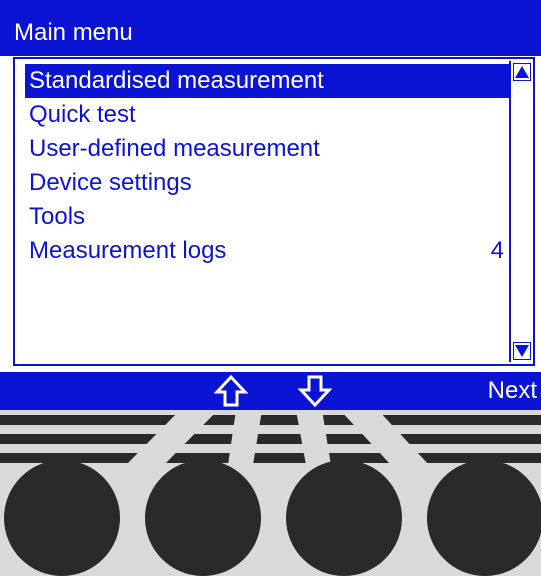  What do you see at coordinates (270, 28) in the screenshot?
I see `title-bar: Main menu` at bounding box center [270, 28].